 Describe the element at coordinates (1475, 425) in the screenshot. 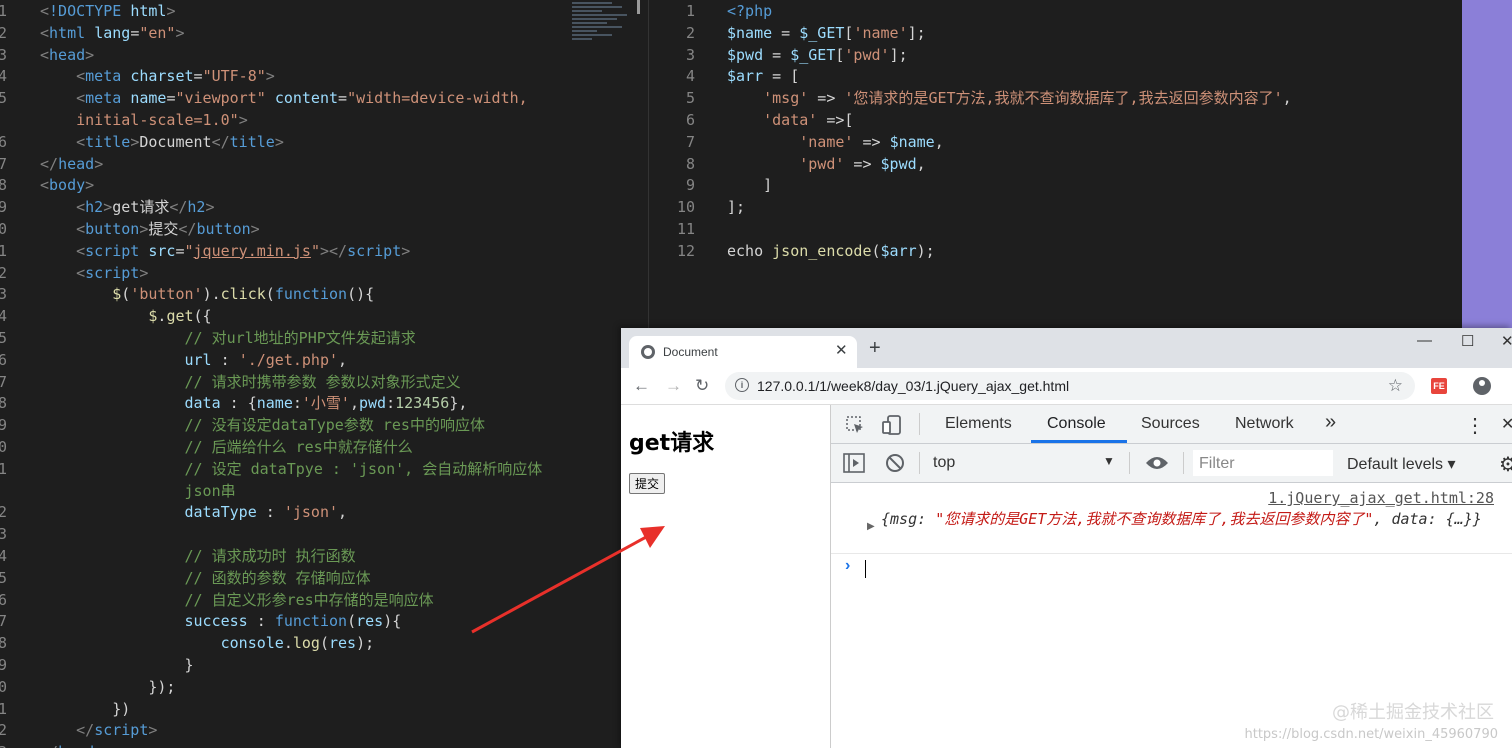

I see `devtools-menu-icon: ⋮` at that location.